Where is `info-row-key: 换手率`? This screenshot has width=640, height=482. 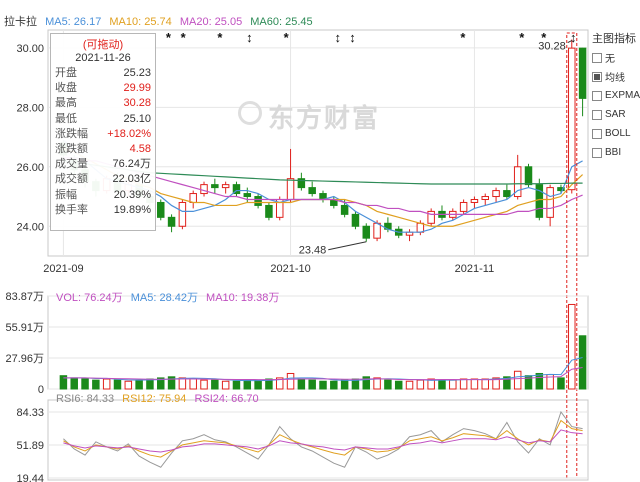
info-row-key: 换手率 is located at coordinates (71, 209).